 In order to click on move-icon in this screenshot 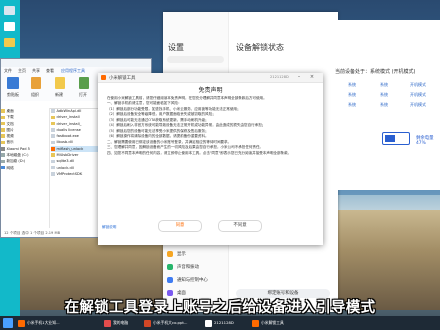, I will do `click(36, 83)`.